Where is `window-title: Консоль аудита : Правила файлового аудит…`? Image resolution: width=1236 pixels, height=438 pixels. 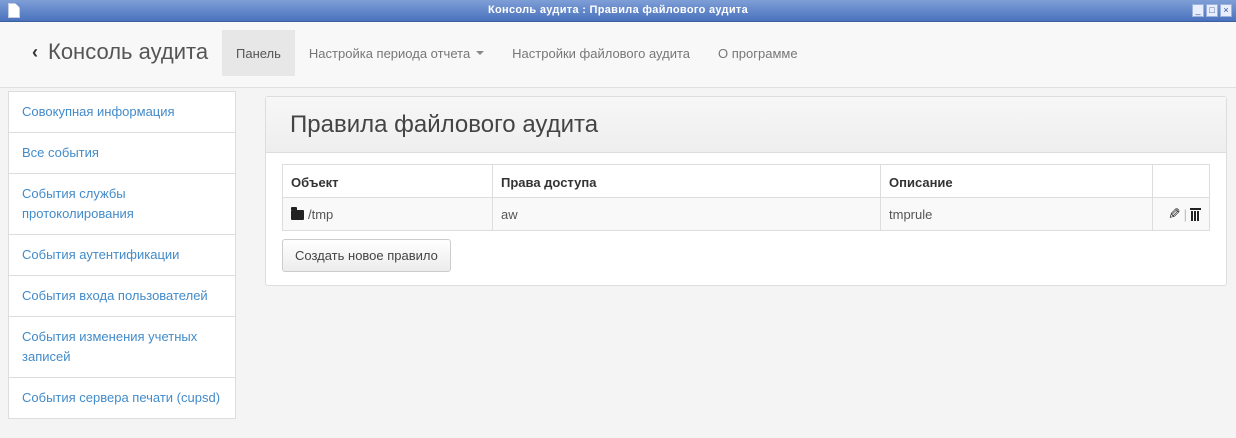
window-title: Консоль аудита : Правила файлового аудит… is located at coordinates (618, 10).